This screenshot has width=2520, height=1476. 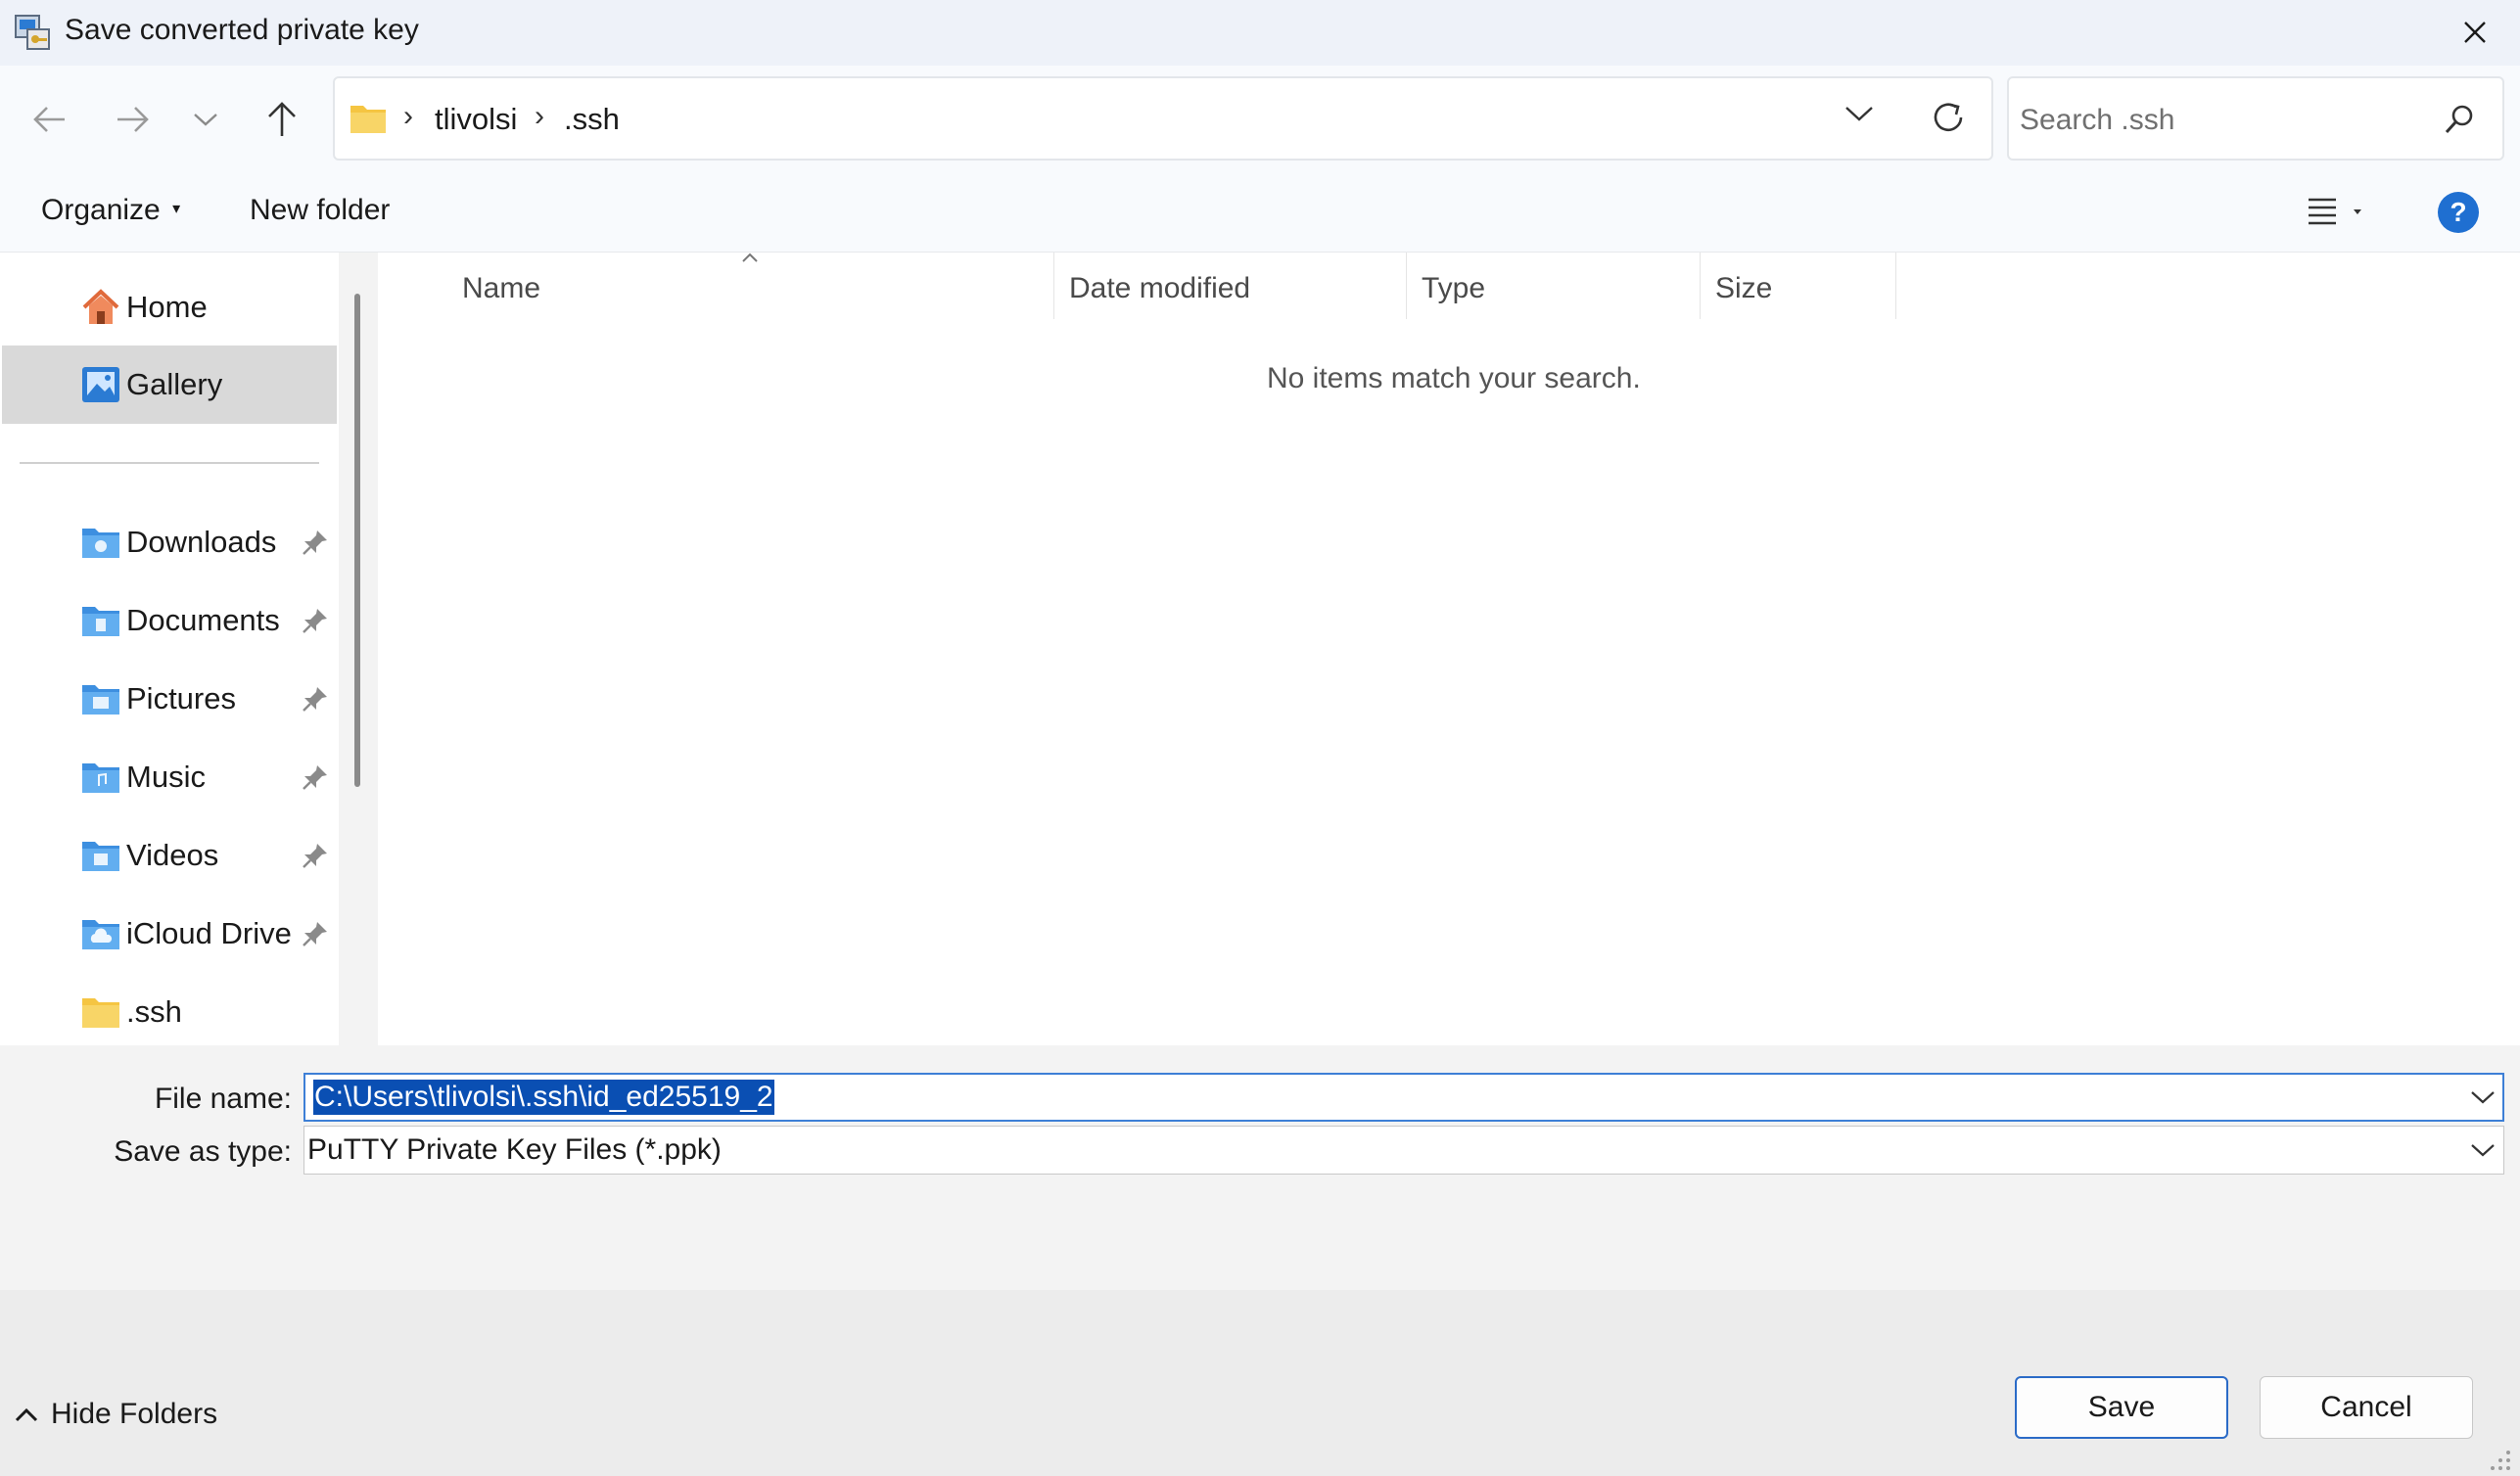 I want to click on sidebar-item-icloud-drive: iCloud Drive (, so click(x=169, y=934).